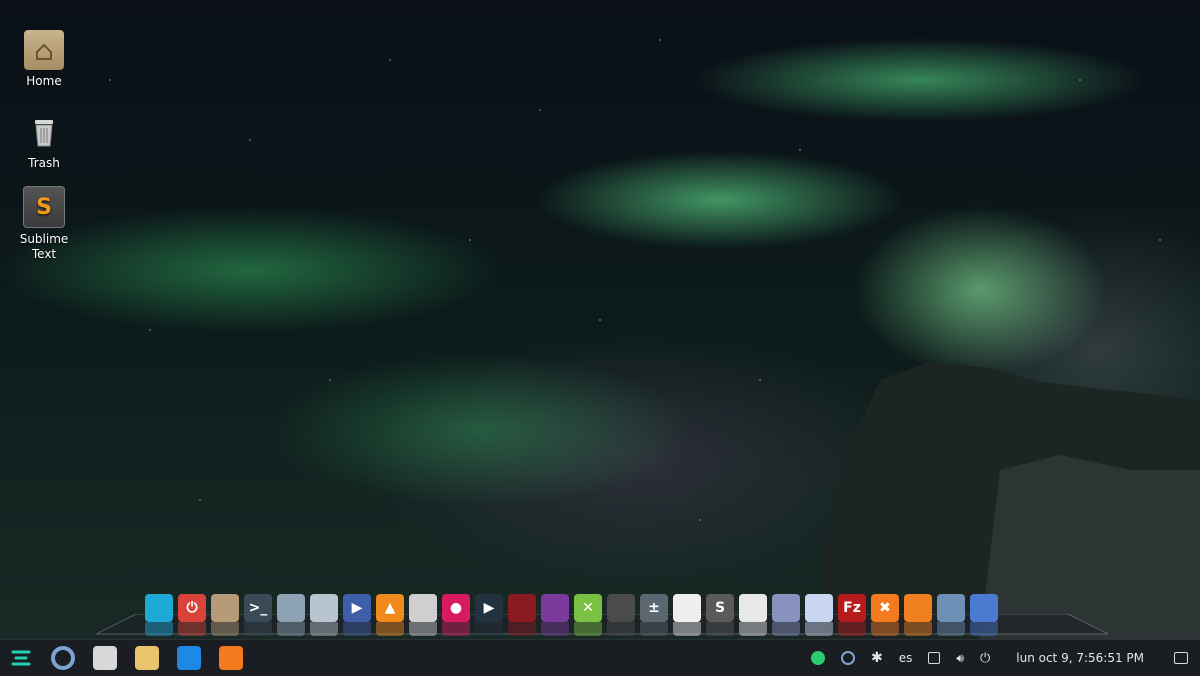 Image resolution: width=1200 pixels, height=676 pixels. Describe the element at coordinates (192, 608) in the screenshot. I see `power-icon: ⏻` at that location.